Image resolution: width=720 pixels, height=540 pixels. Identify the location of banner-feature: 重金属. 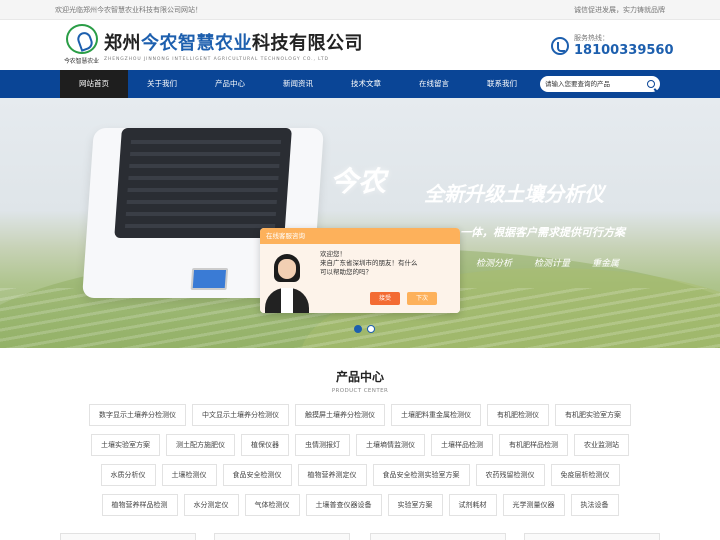
(606, 264).